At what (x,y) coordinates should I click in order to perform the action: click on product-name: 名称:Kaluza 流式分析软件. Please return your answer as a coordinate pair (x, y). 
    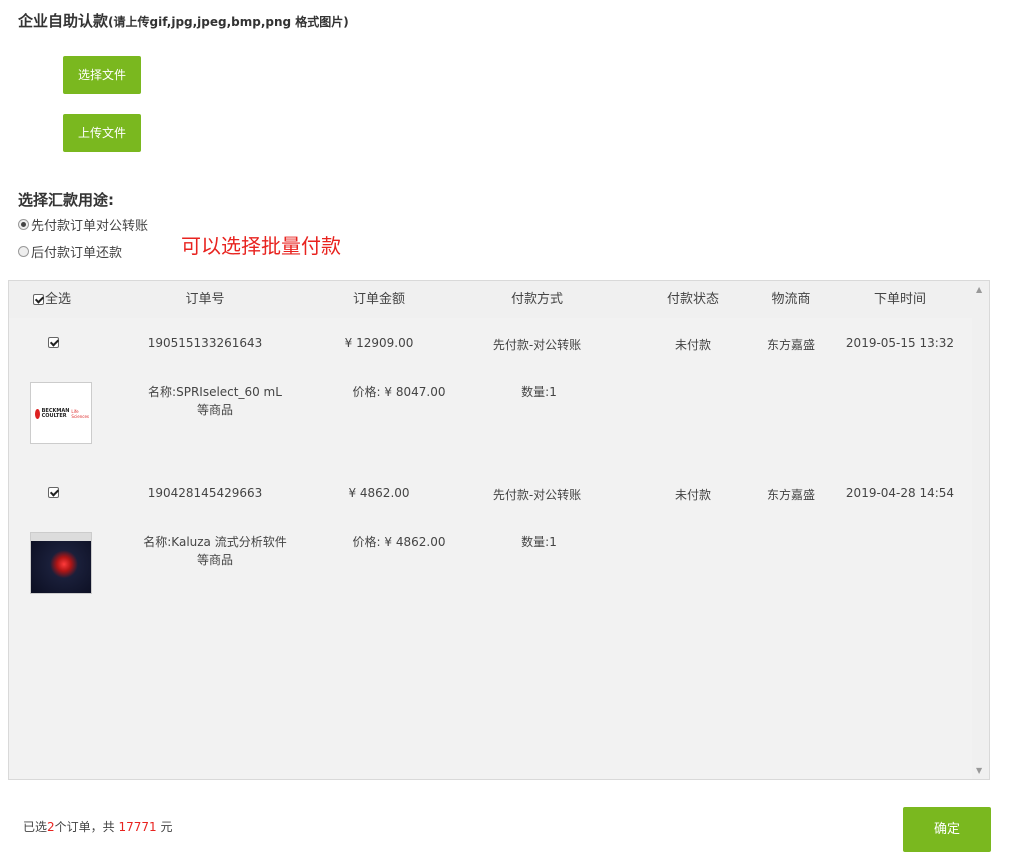
    Looking at the image, I should click on (215, 542).